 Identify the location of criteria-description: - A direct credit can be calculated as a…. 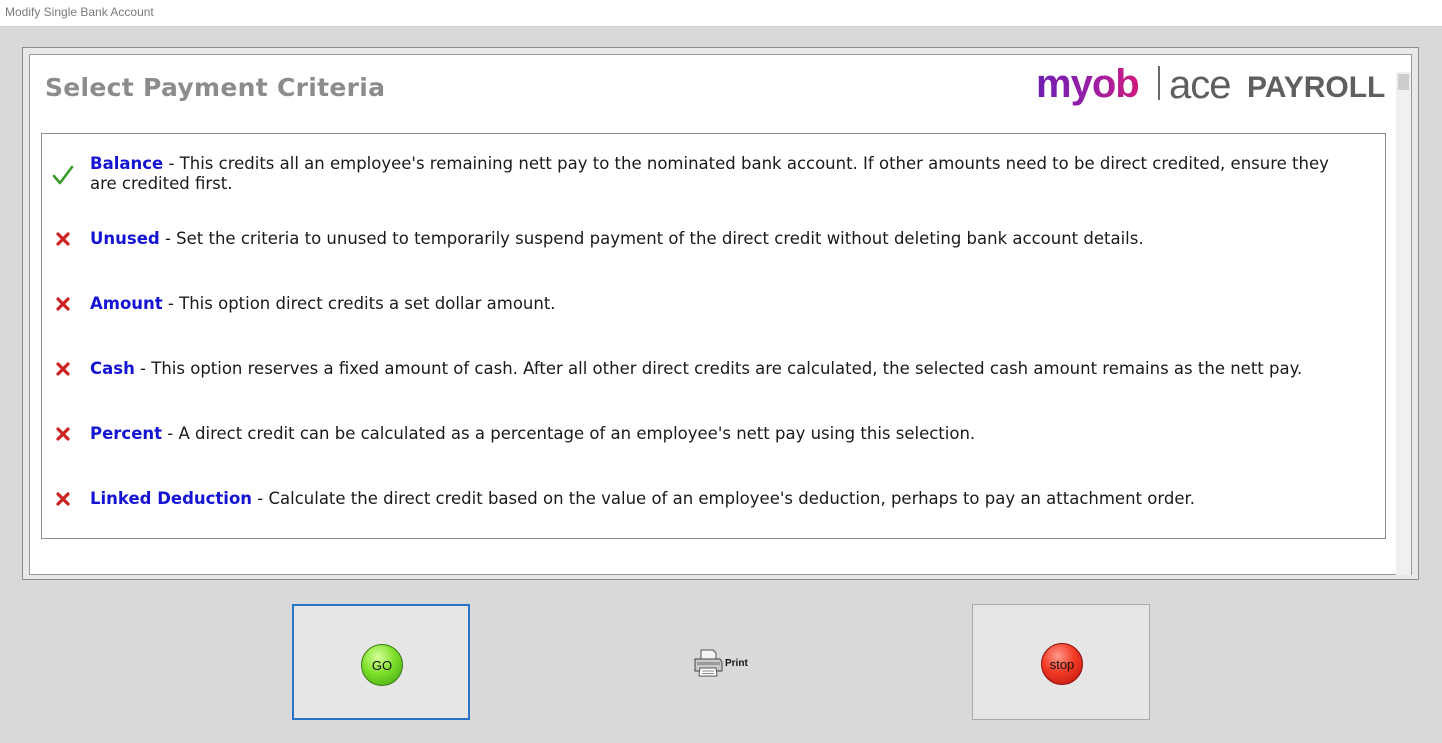
(569, 433).